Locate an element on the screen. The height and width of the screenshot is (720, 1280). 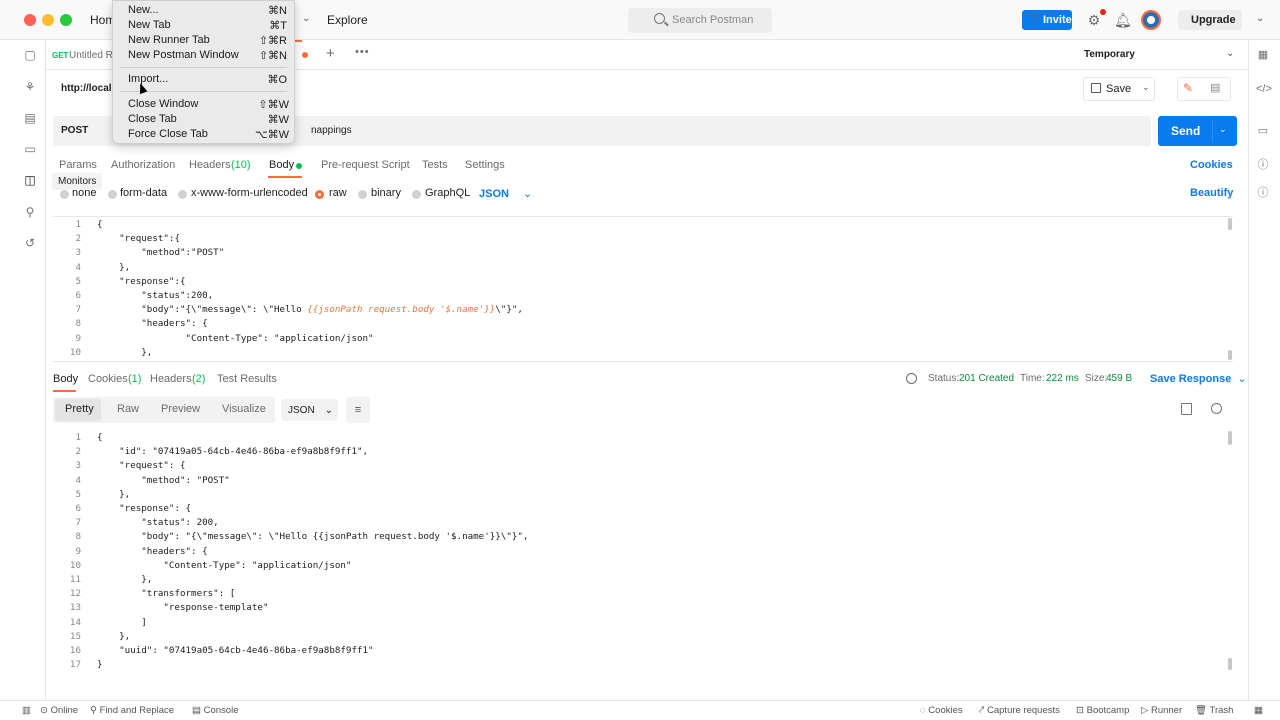
shortcut-close-window: ⇧⌘W is located at coordinates (273, 105).